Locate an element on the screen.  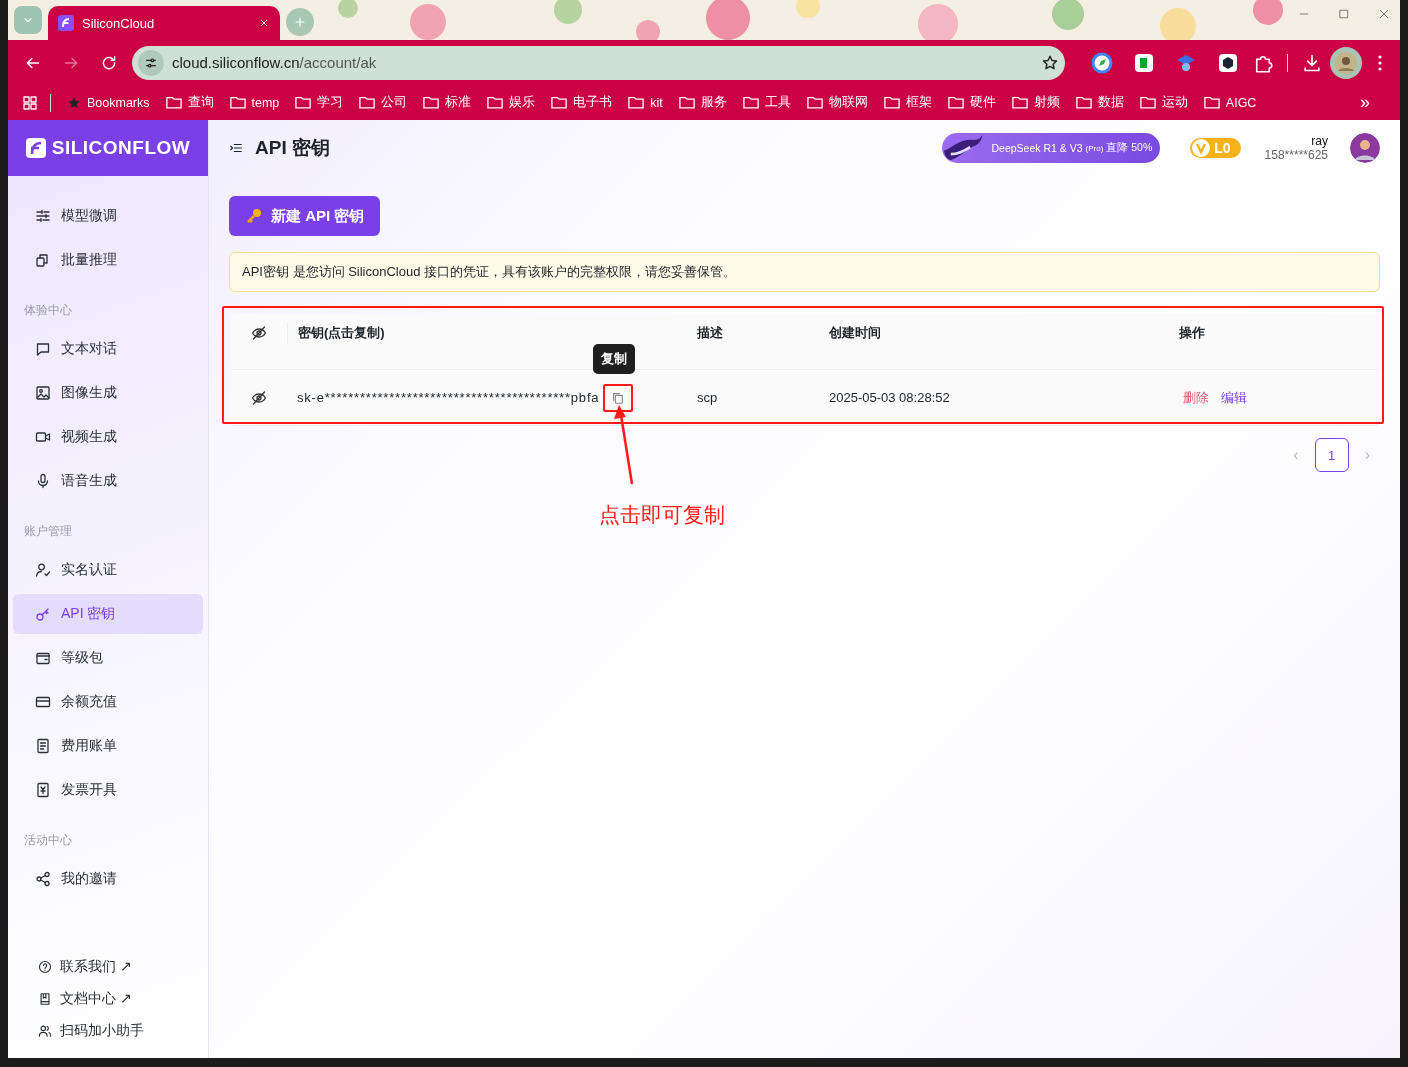
bookmark-folder: 电子书 is located at coordinates (582, 102).